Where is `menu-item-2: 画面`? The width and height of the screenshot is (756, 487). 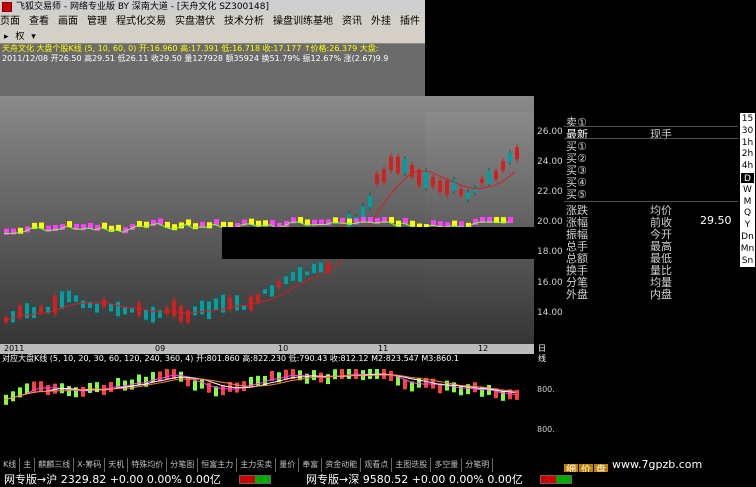 menu-item-2: 画面 is located at coordinates (68, 22).